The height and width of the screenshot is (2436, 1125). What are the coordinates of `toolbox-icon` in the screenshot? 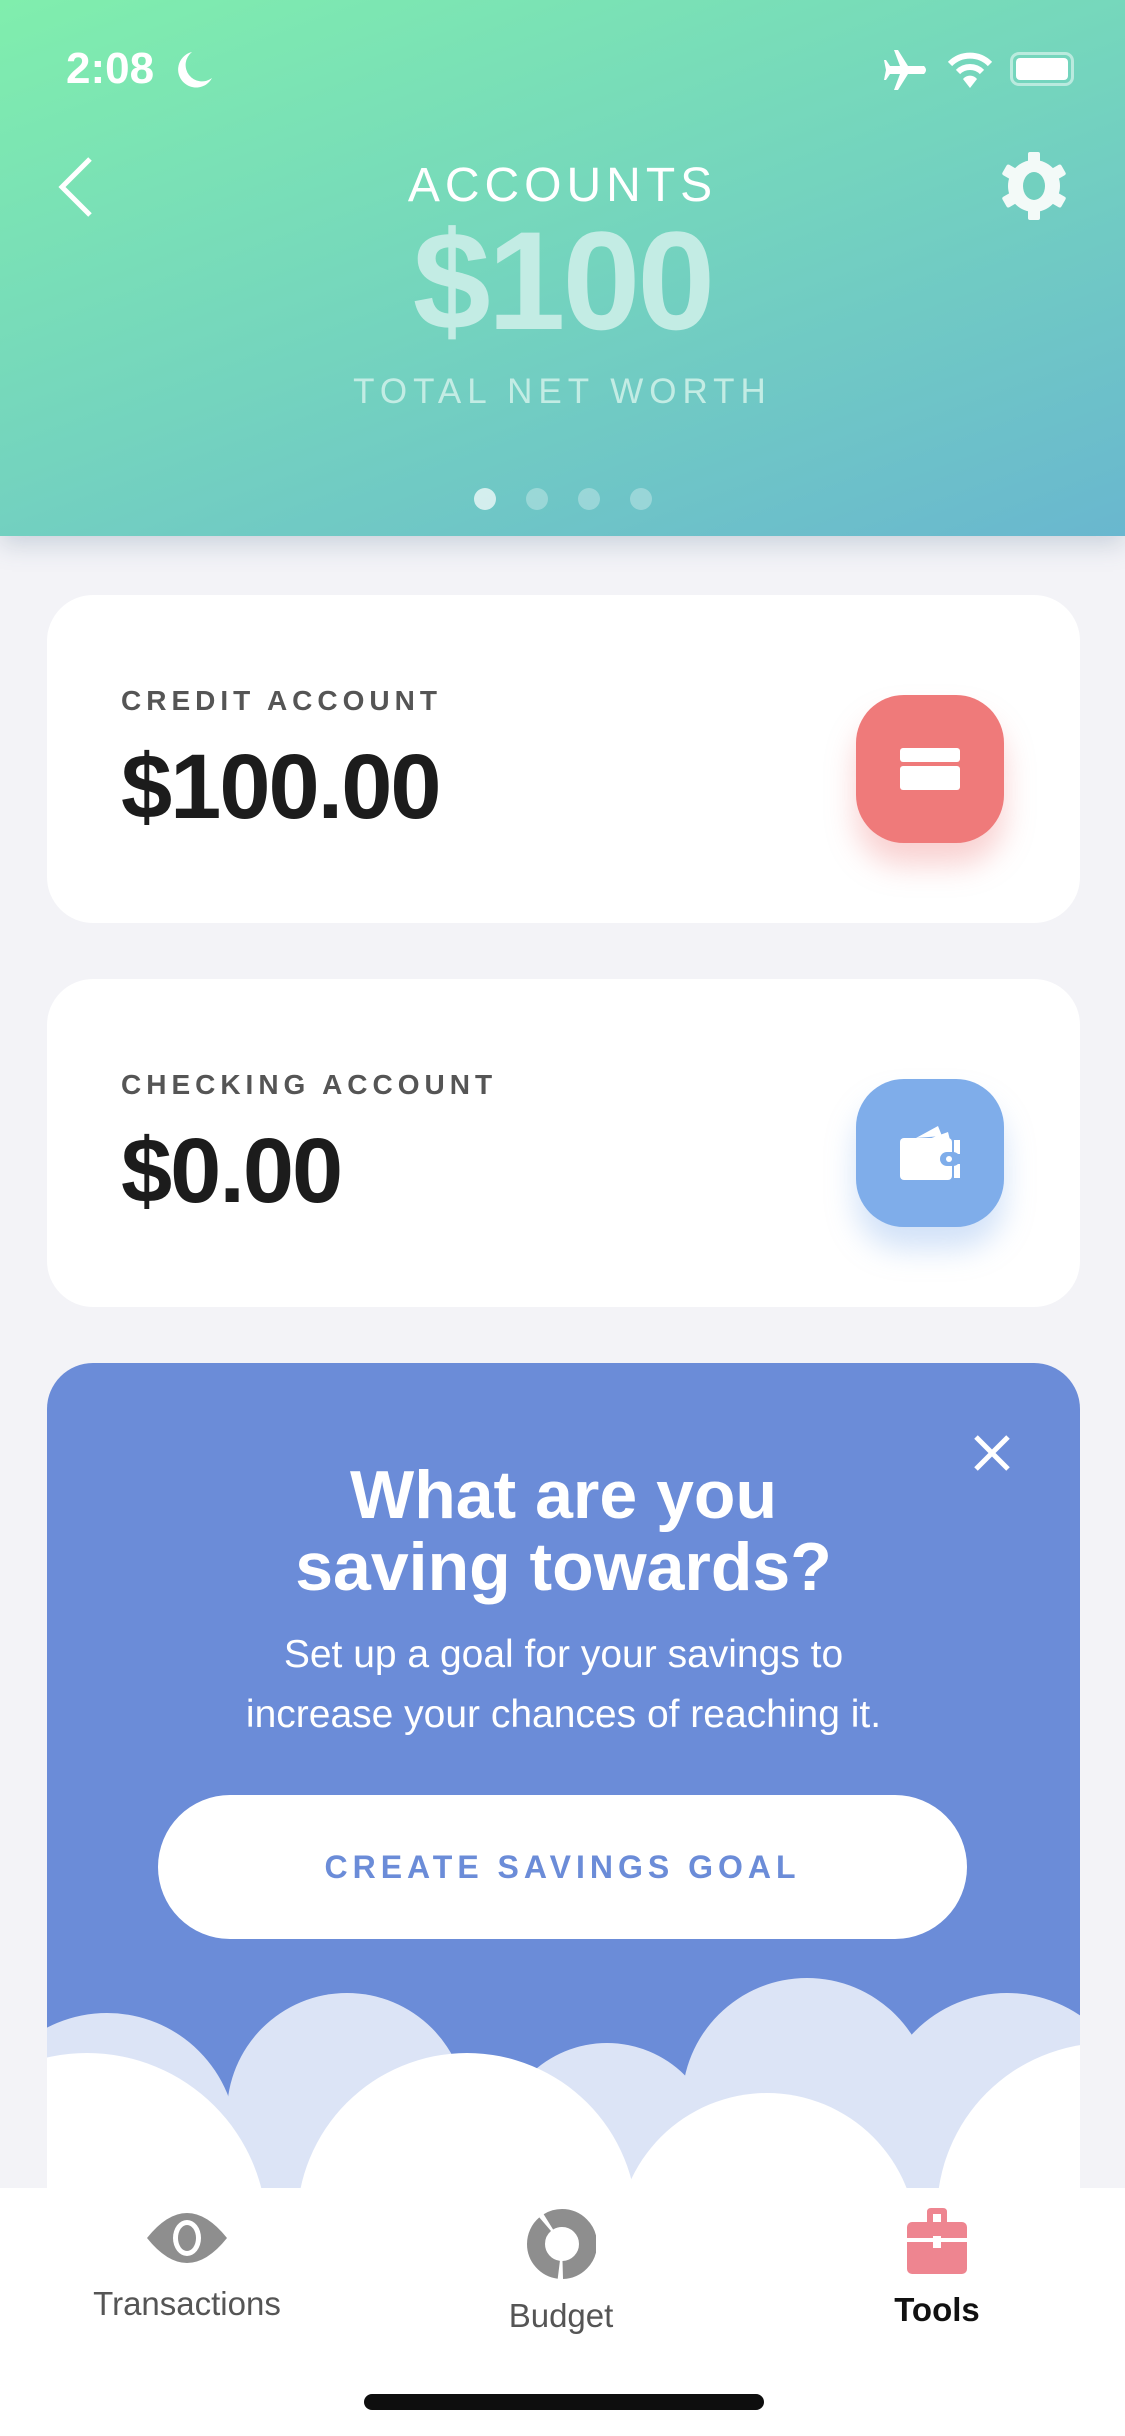 It's located at (937, 2241).